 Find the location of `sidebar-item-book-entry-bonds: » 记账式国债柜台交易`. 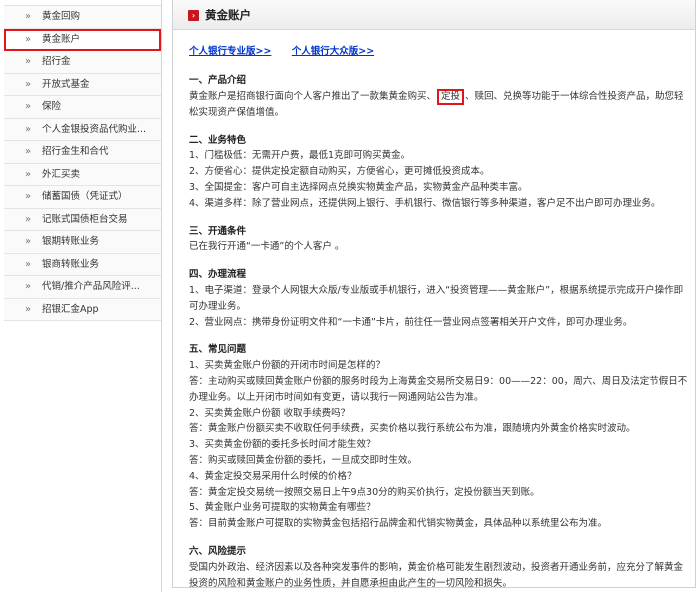

sidebar-item-book-entry-bonds: » 记账式国债柜台交易 is located at coordinates (82, 219).